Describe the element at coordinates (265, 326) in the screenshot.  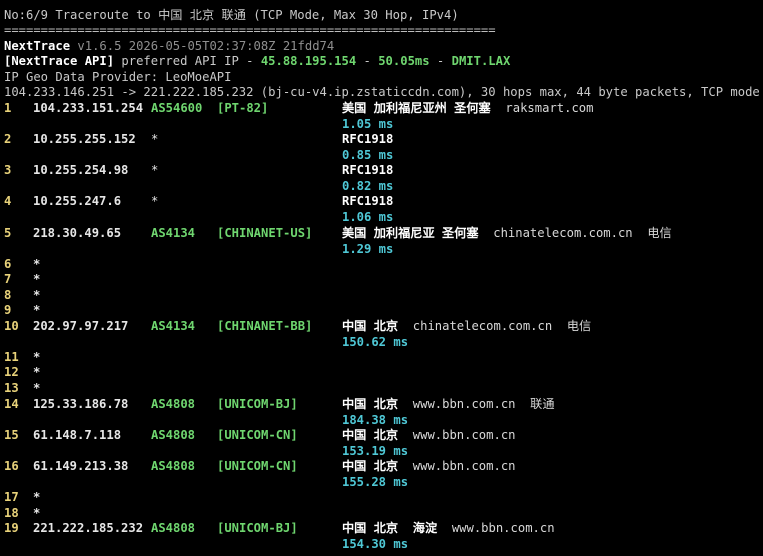
I see `hop-tag: [CHINANET-BB]` at that location.